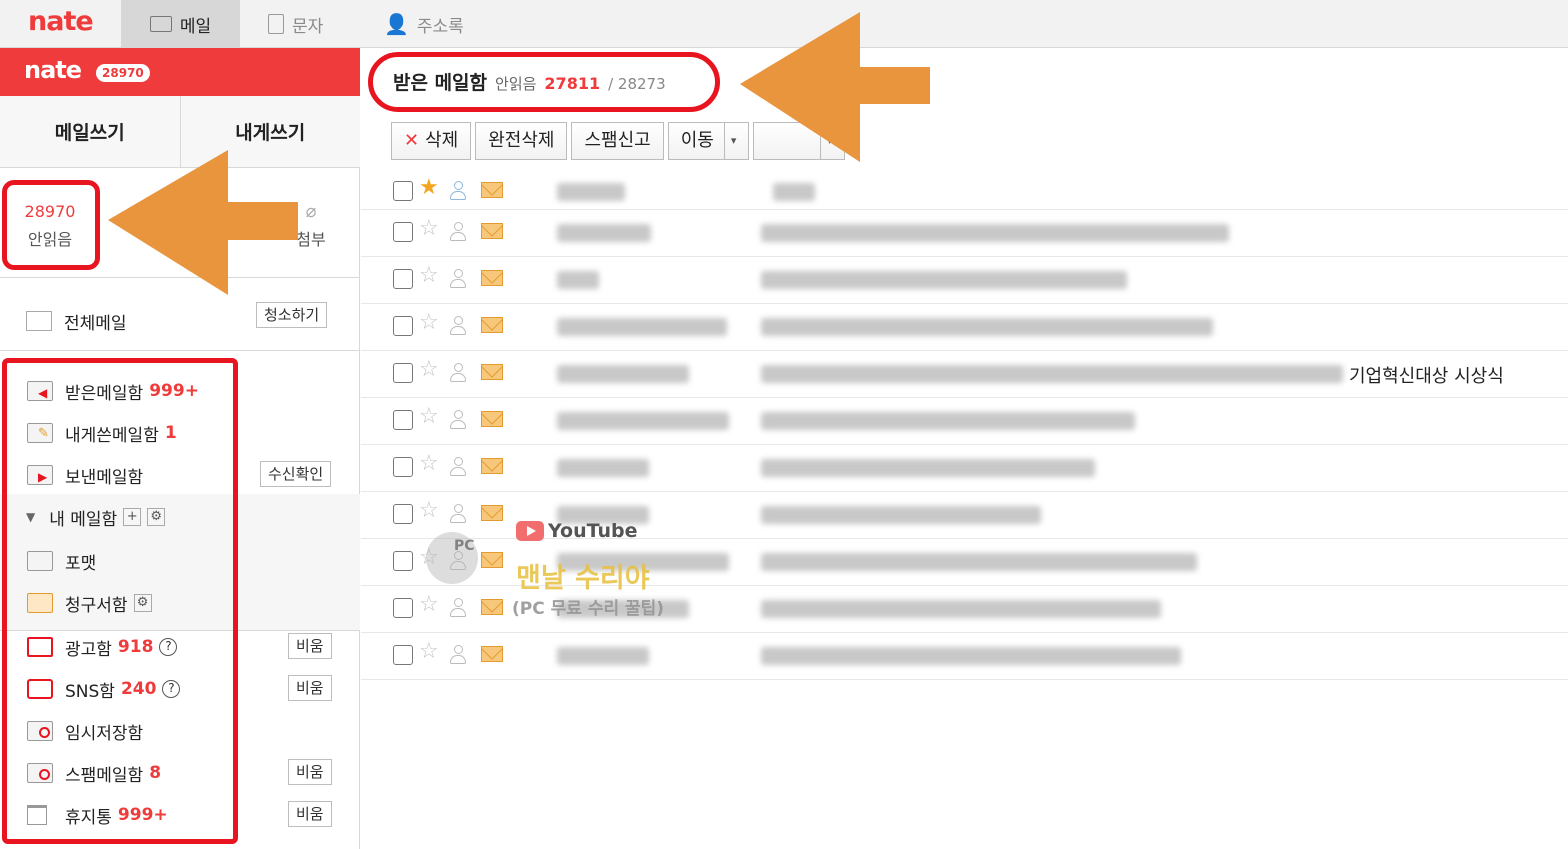  I want to click on youtube-badge: YouTube, so click(576, 531).